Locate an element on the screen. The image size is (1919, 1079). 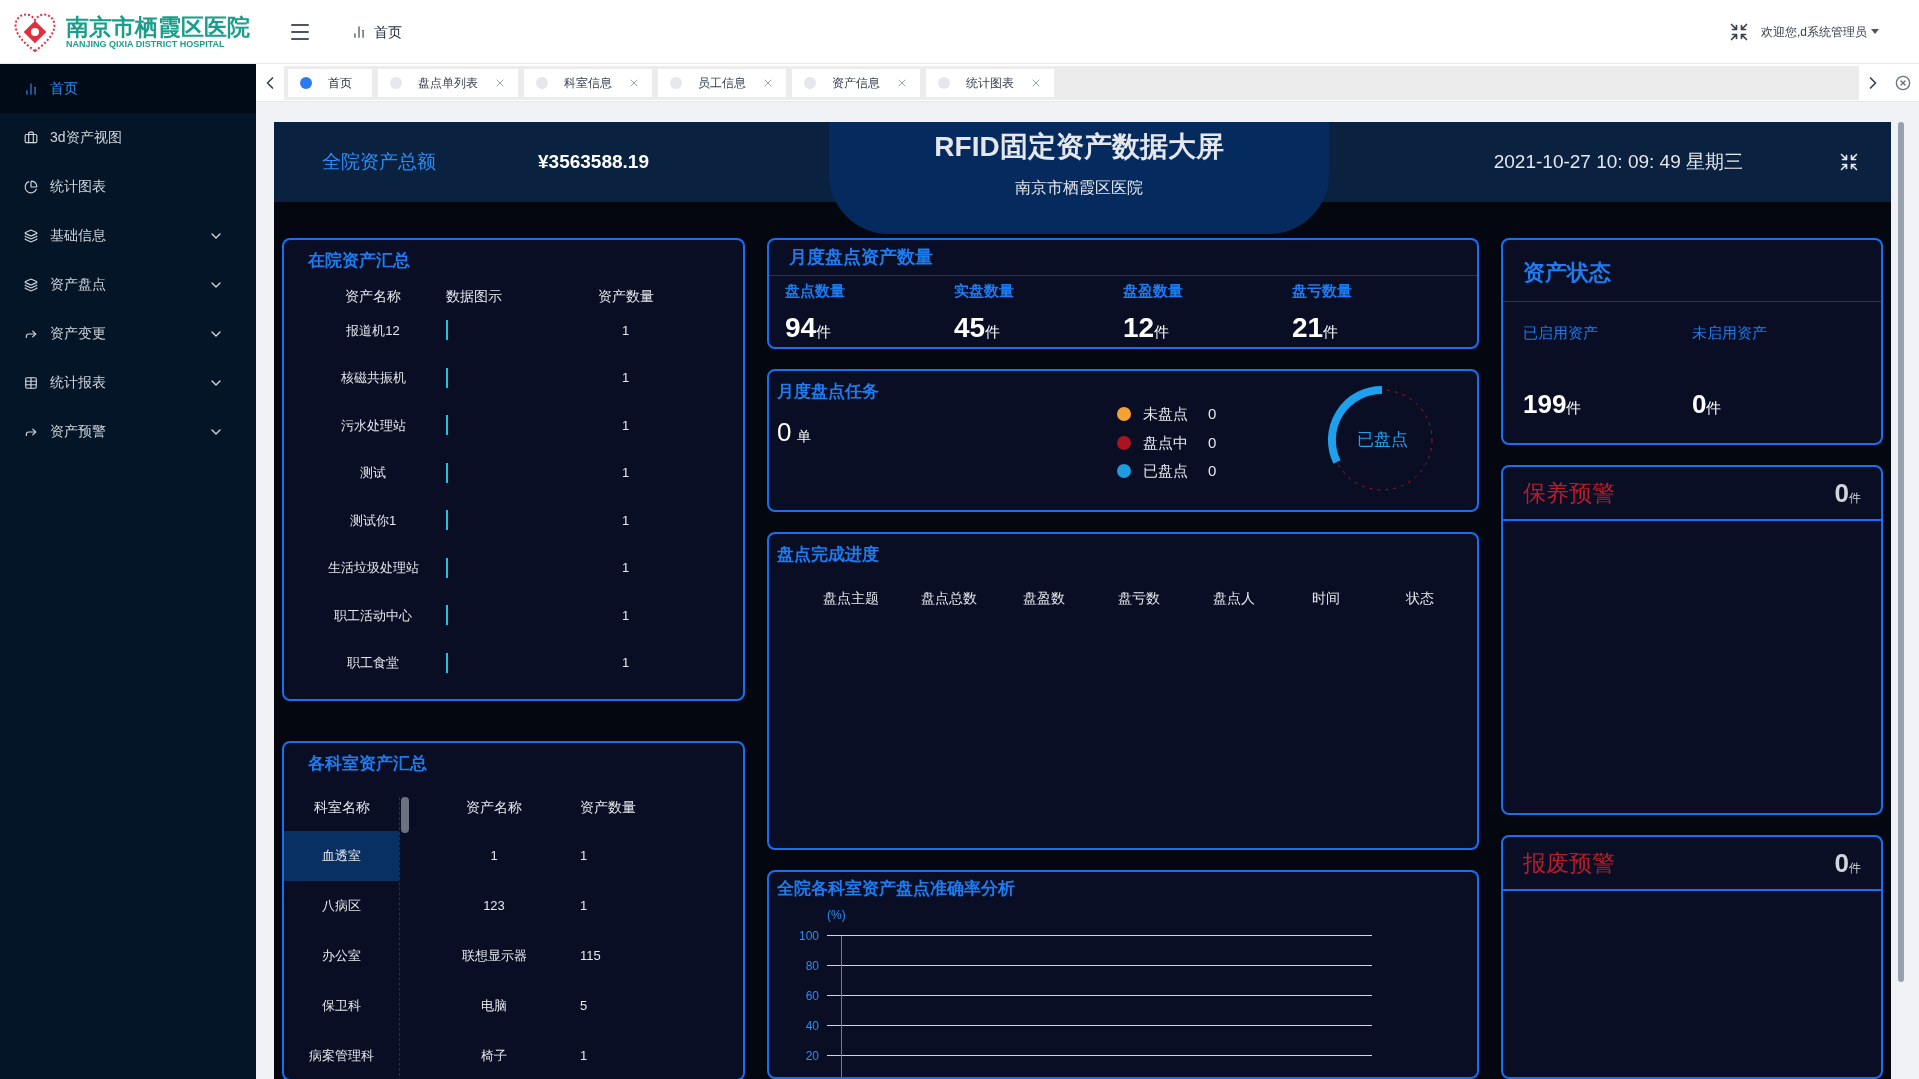
task-count: 0 单 is located at coordinates (795, 432).